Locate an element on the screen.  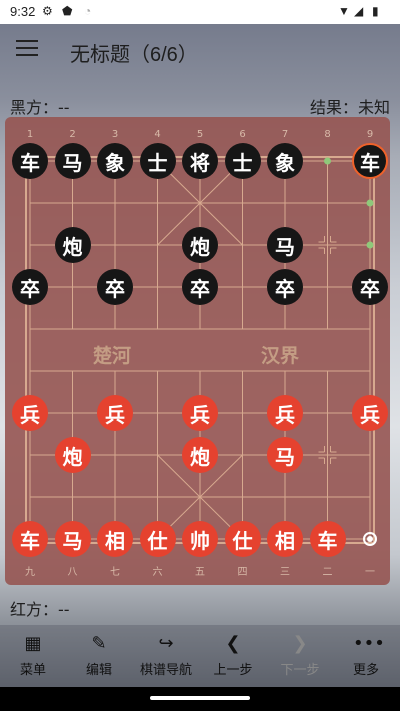
app-bar: 无标题（6/6） is located at coordinates (200, 52).